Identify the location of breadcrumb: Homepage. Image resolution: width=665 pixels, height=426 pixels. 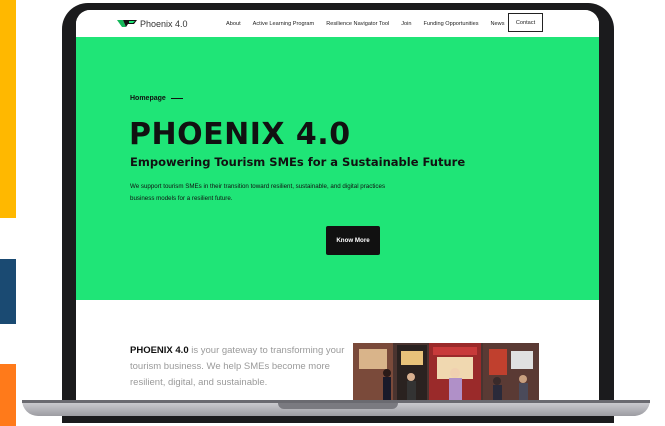
(156, 98).